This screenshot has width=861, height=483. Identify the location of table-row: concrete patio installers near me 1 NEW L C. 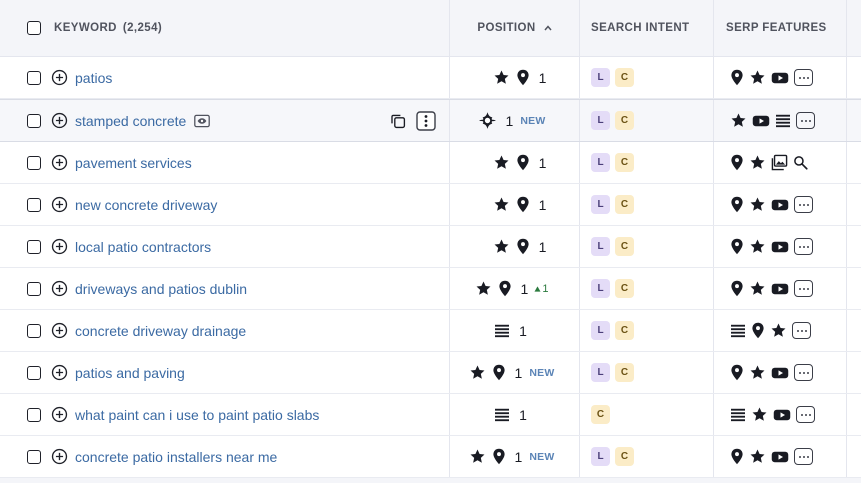
(430, 457).